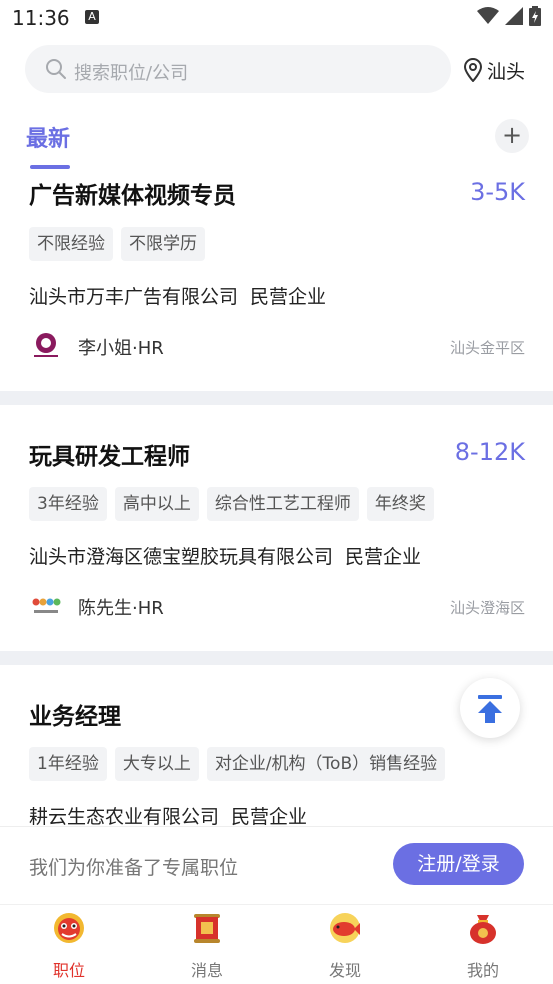  Describe the element at coordinates (489, 452) in the screenshot. I see `job-salary: 8-12K` at that location.